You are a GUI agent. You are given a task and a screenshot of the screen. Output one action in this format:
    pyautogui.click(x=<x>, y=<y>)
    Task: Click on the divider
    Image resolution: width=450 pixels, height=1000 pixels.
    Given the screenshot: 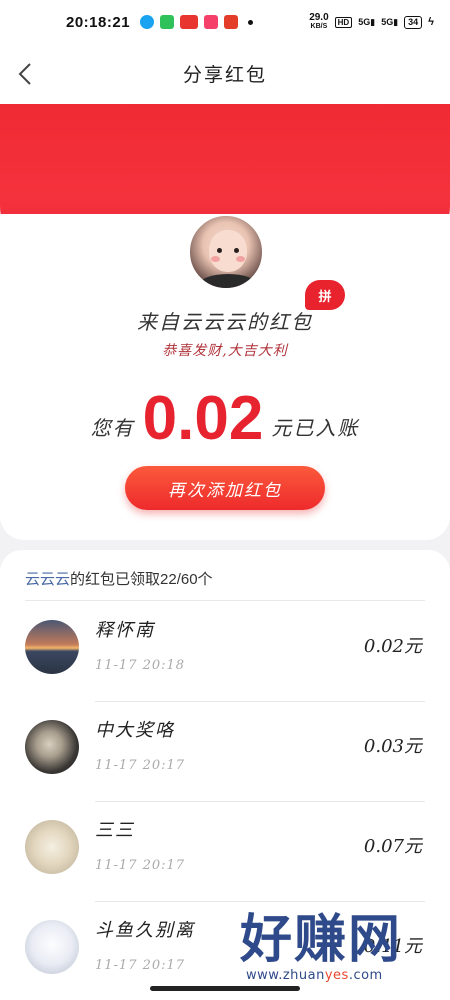 What is the action you would take?
    pyautogui.click(x=225, y=600)
    